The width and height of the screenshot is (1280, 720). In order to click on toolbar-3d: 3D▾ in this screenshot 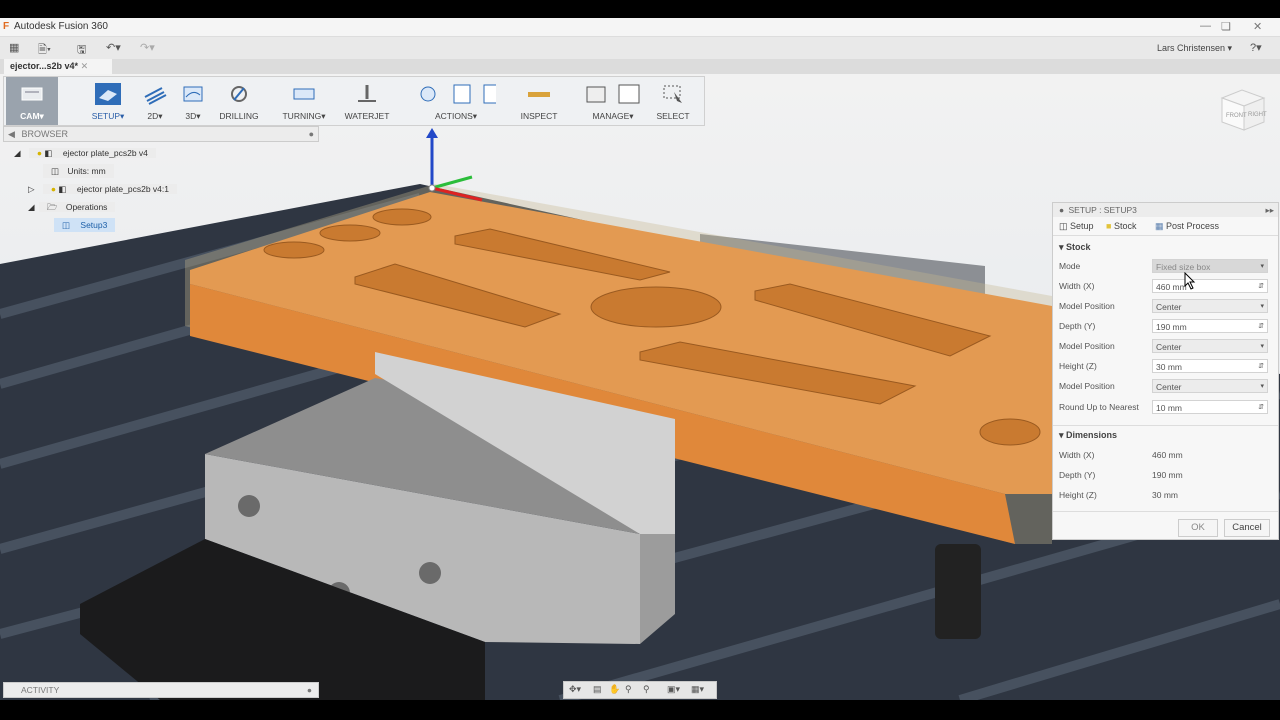, I will do `click(193, 101)`.